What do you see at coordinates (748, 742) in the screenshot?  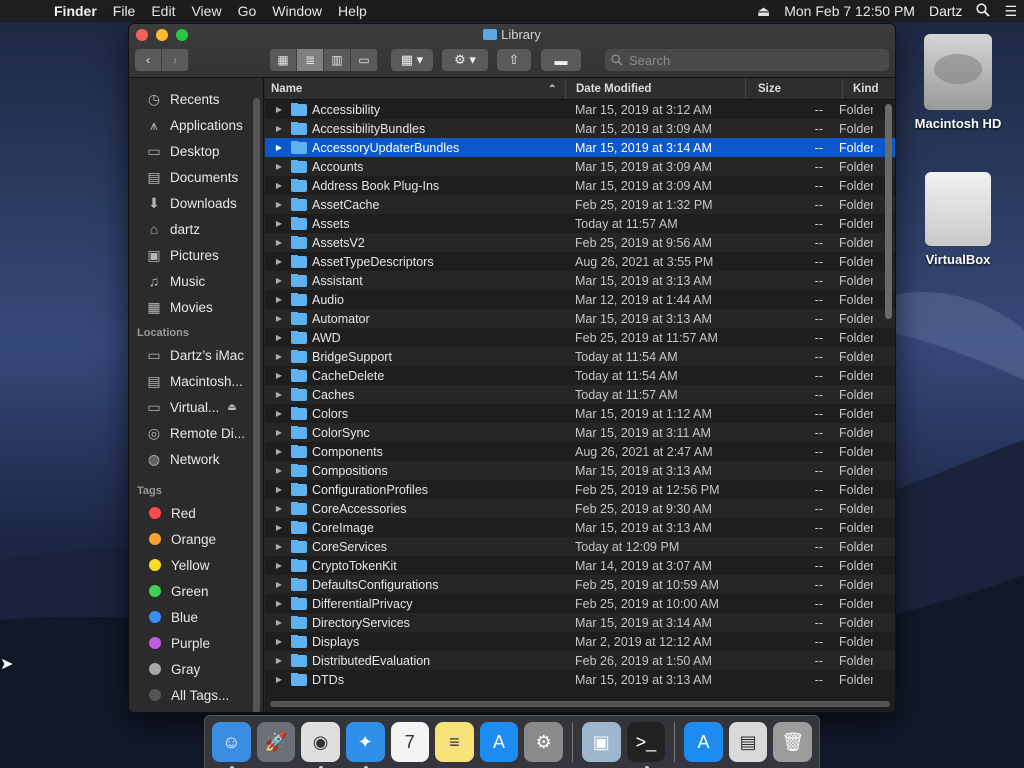 I see `downloads-stack-icon: ▤` at bounding box center [748, 742].